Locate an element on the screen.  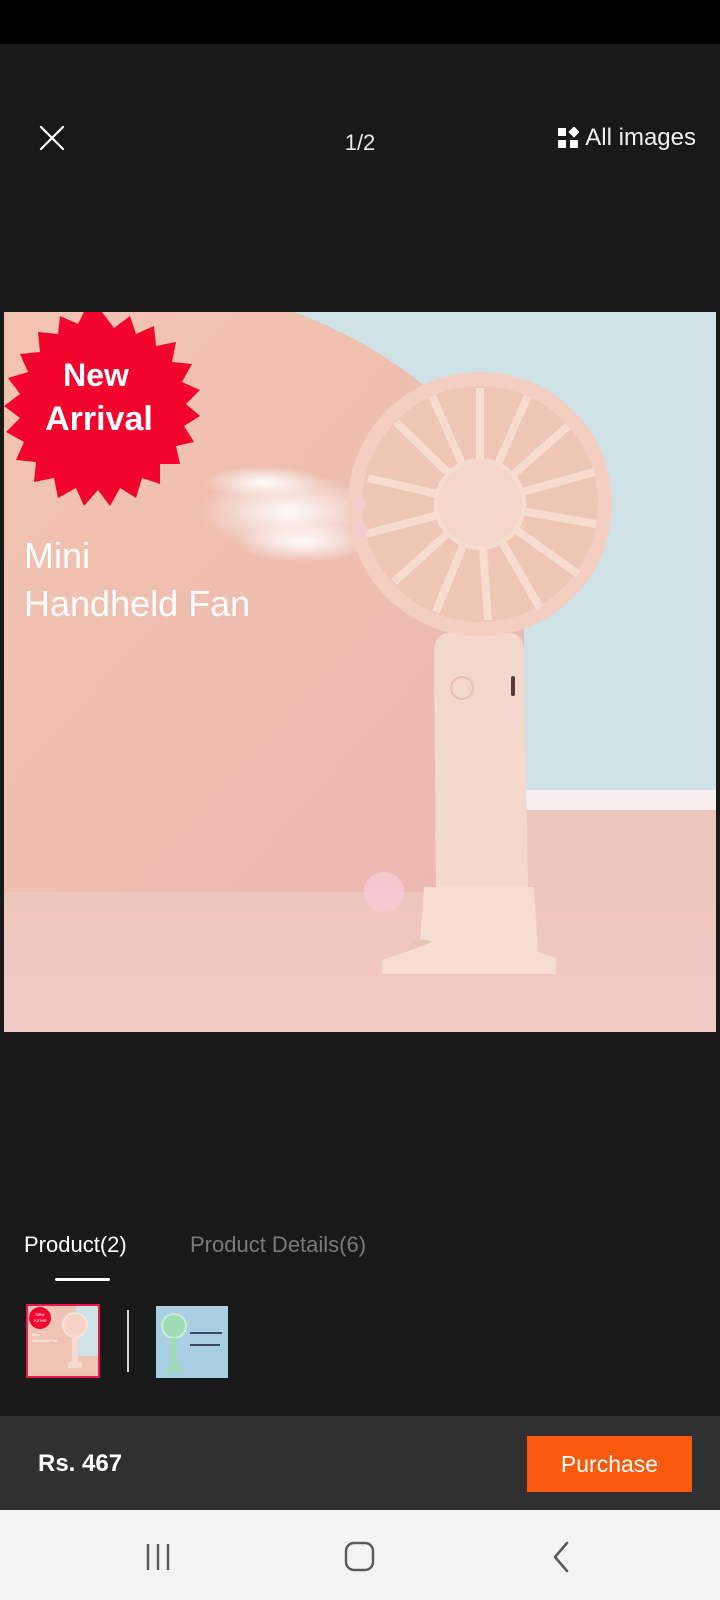
tab-product: Product(2) is located at coordinates (75, 1245).